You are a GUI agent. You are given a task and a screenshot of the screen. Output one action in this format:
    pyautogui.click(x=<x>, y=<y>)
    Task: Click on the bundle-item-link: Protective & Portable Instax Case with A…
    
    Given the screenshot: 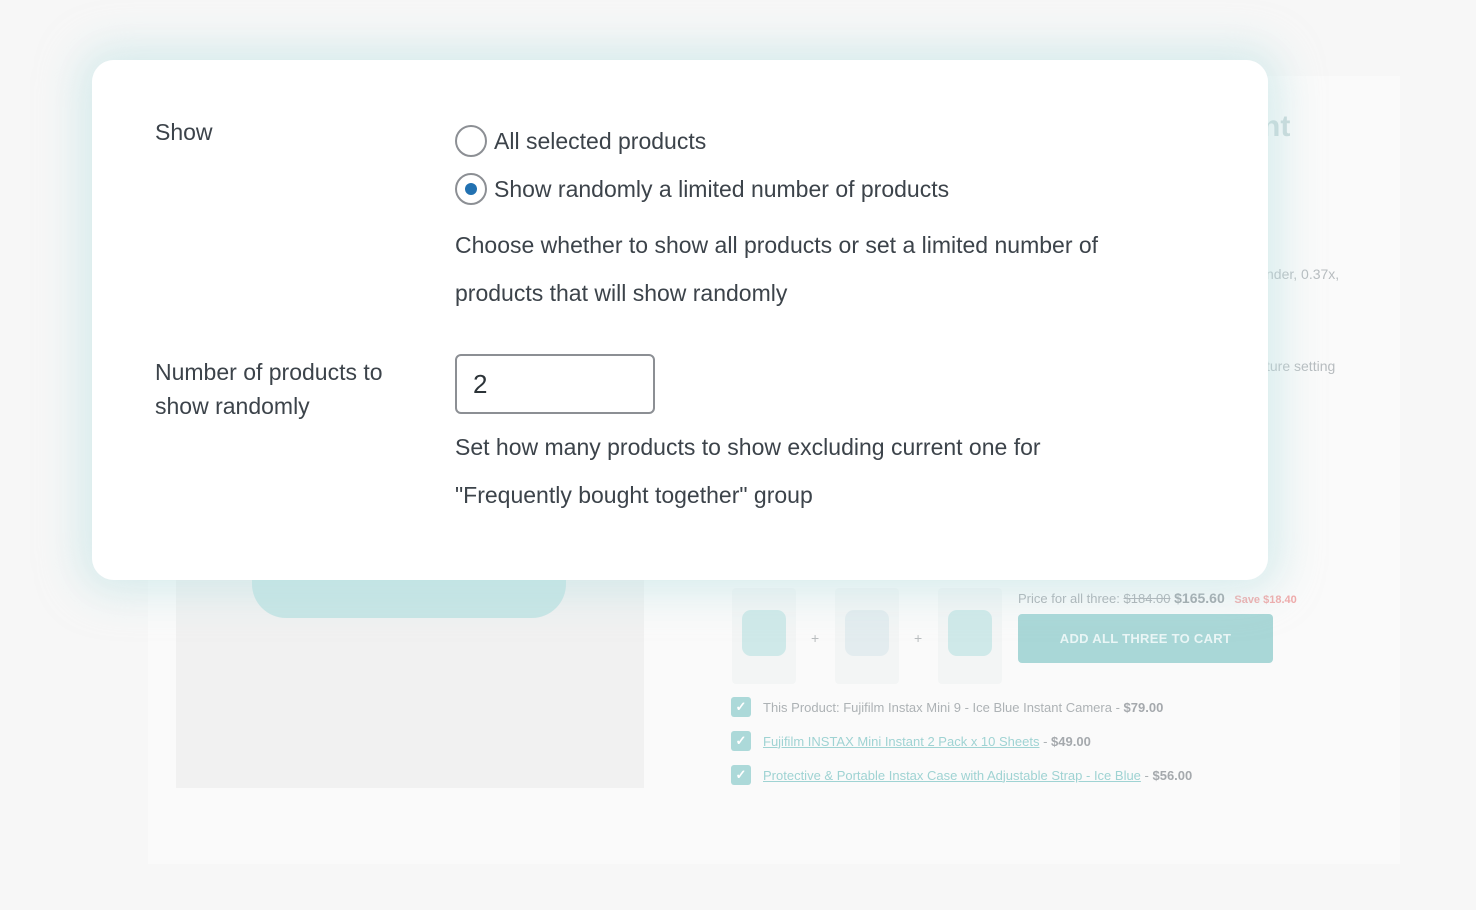 What is the action you would take?
    pyautogui.click(x=952, y=775)
    